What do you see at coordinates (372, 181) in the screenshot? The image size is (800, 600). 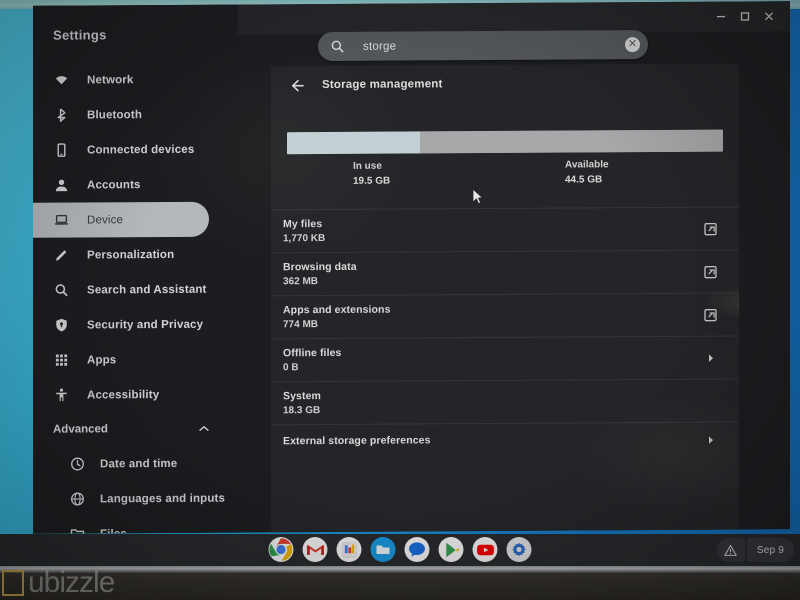 I see `label-value: 19.5 GB` at bounding box center [372, 181].